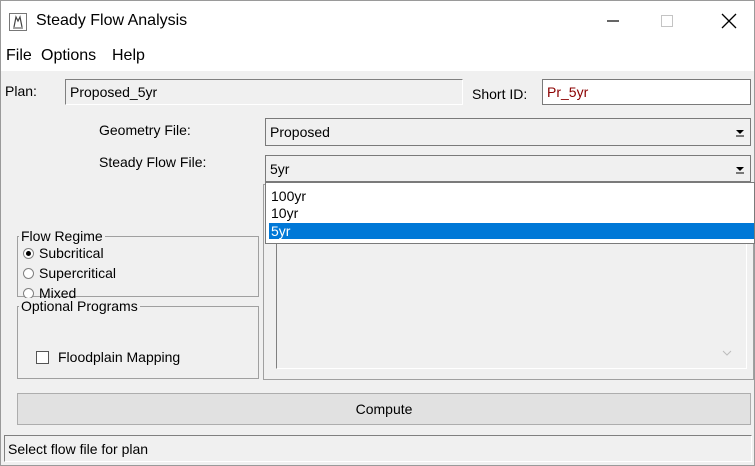 The image size is (755, 466). I want to click on flow-file-options-list: 100yr 10yr 5yr, so click(510, 213).